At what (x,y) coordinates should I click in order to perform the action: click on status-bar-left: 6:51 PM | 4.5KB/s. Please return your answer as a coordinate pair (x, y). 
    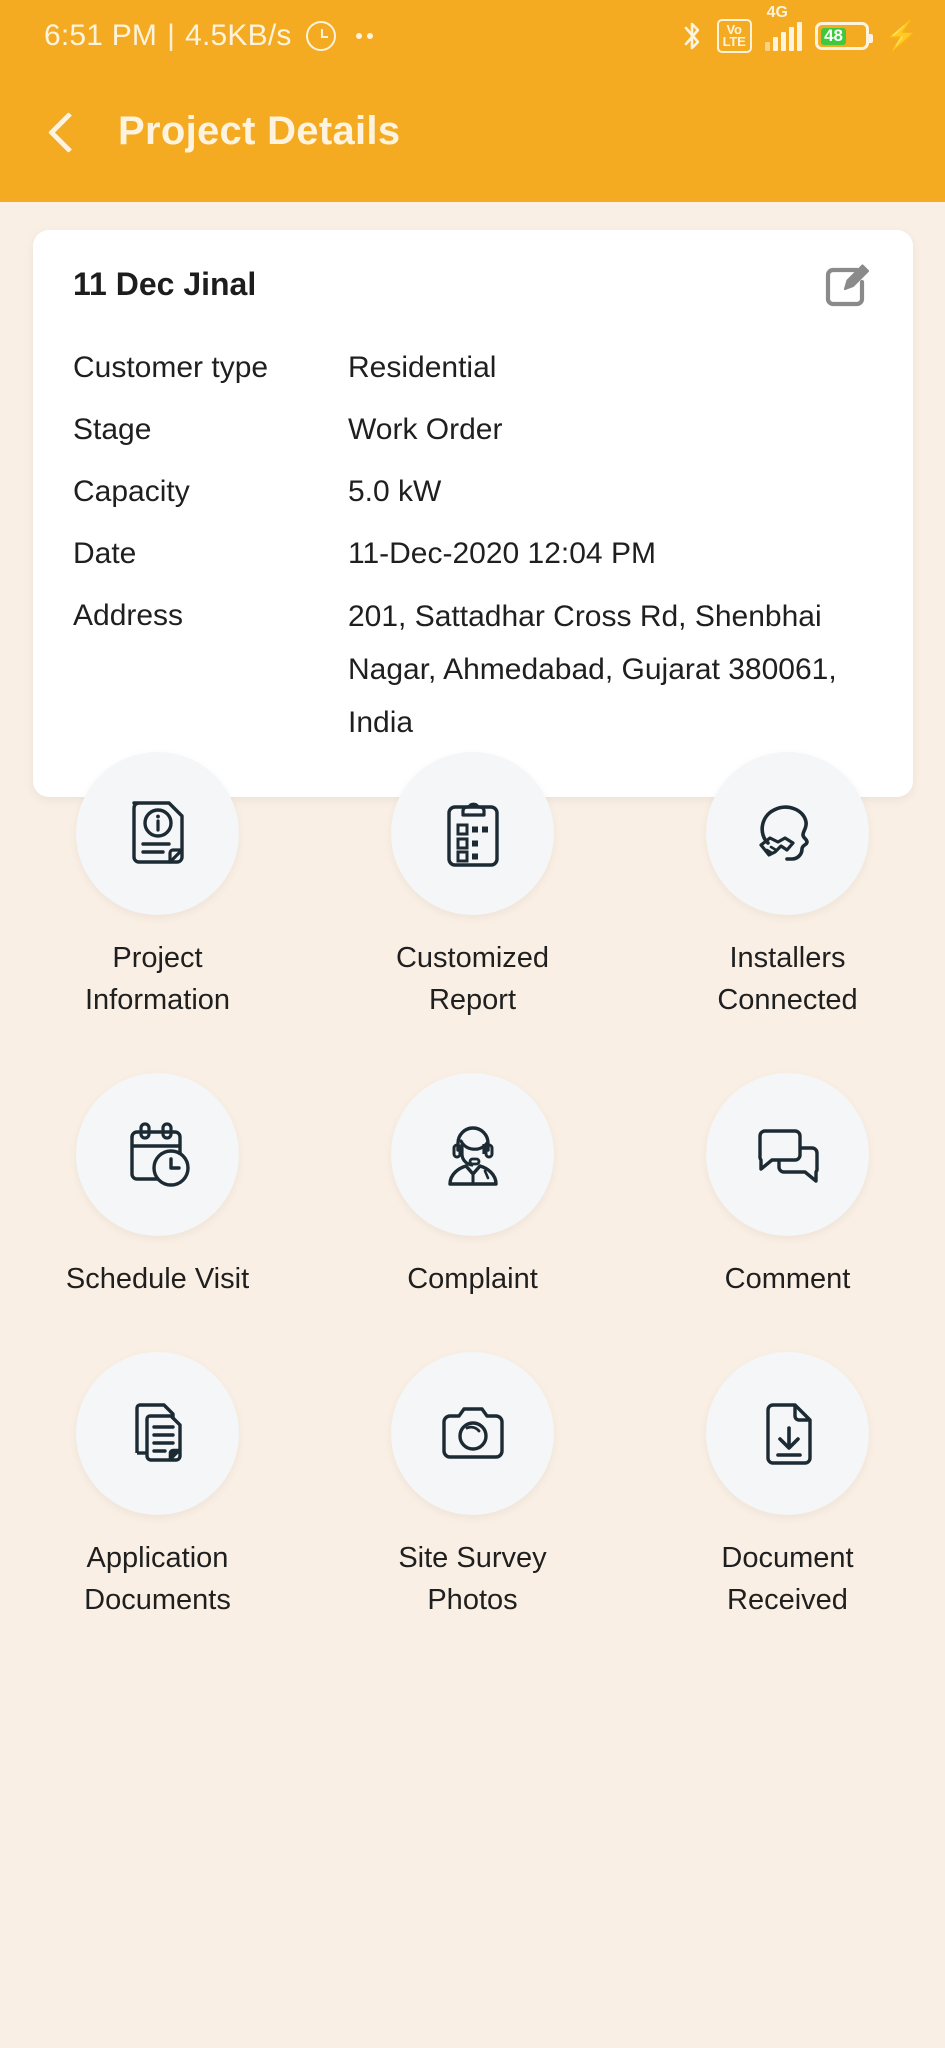
    Looking at the image, I should click on (208, 36).